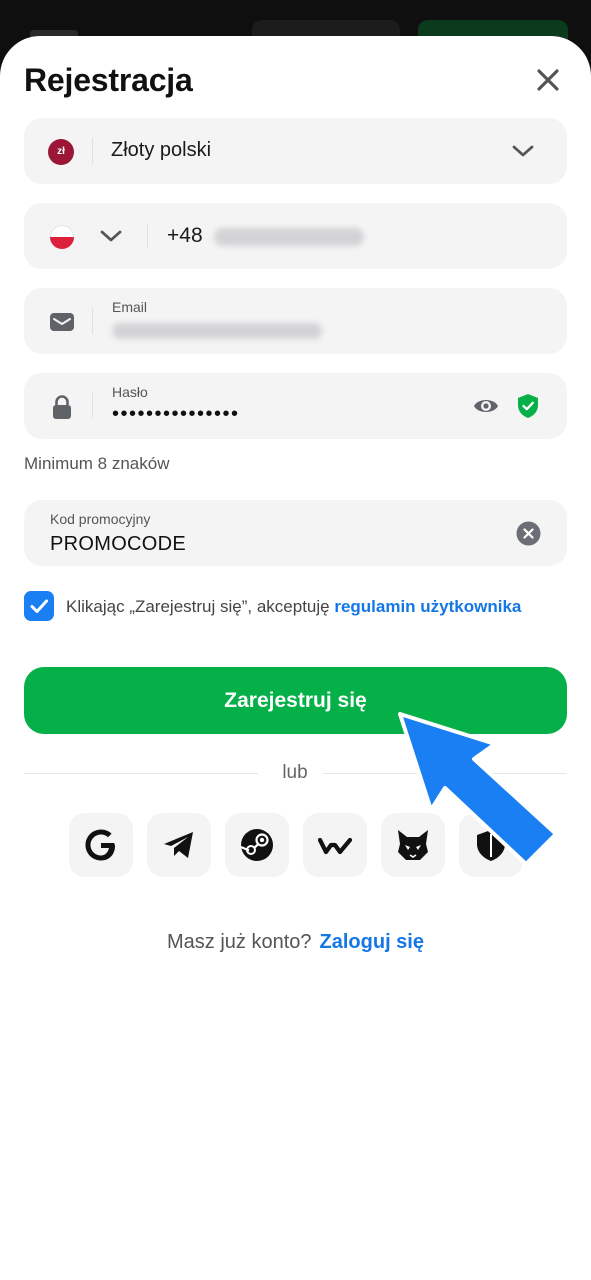 This screenshot has height=1280, width=591. Describe the element at coordinates (176, 414) in the screenshot. I see `password-value: •••••••••••••••` at that location.